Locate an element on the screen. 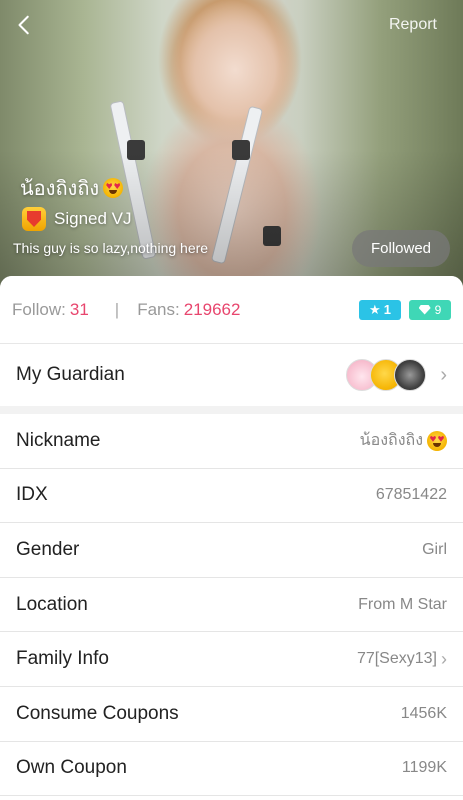  own-coupon-value: 1199K is located at coordinates (424, 768).